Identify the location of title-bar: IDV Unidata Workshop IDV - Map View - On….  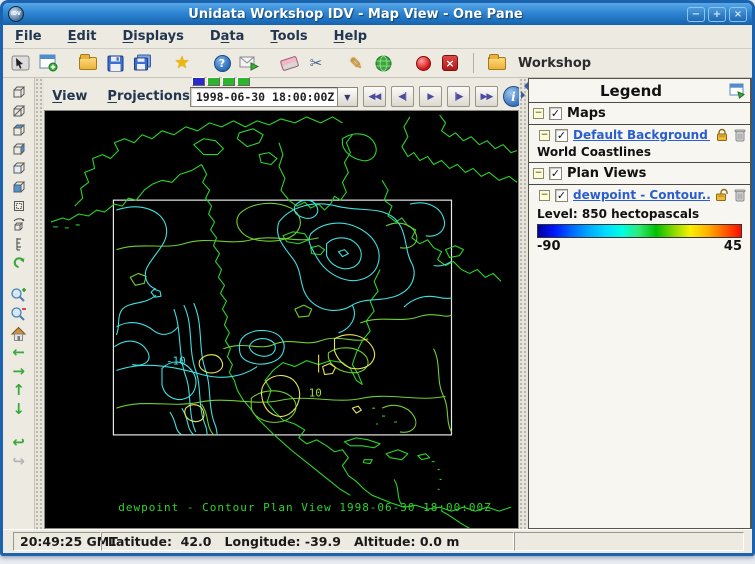
(377, 14).